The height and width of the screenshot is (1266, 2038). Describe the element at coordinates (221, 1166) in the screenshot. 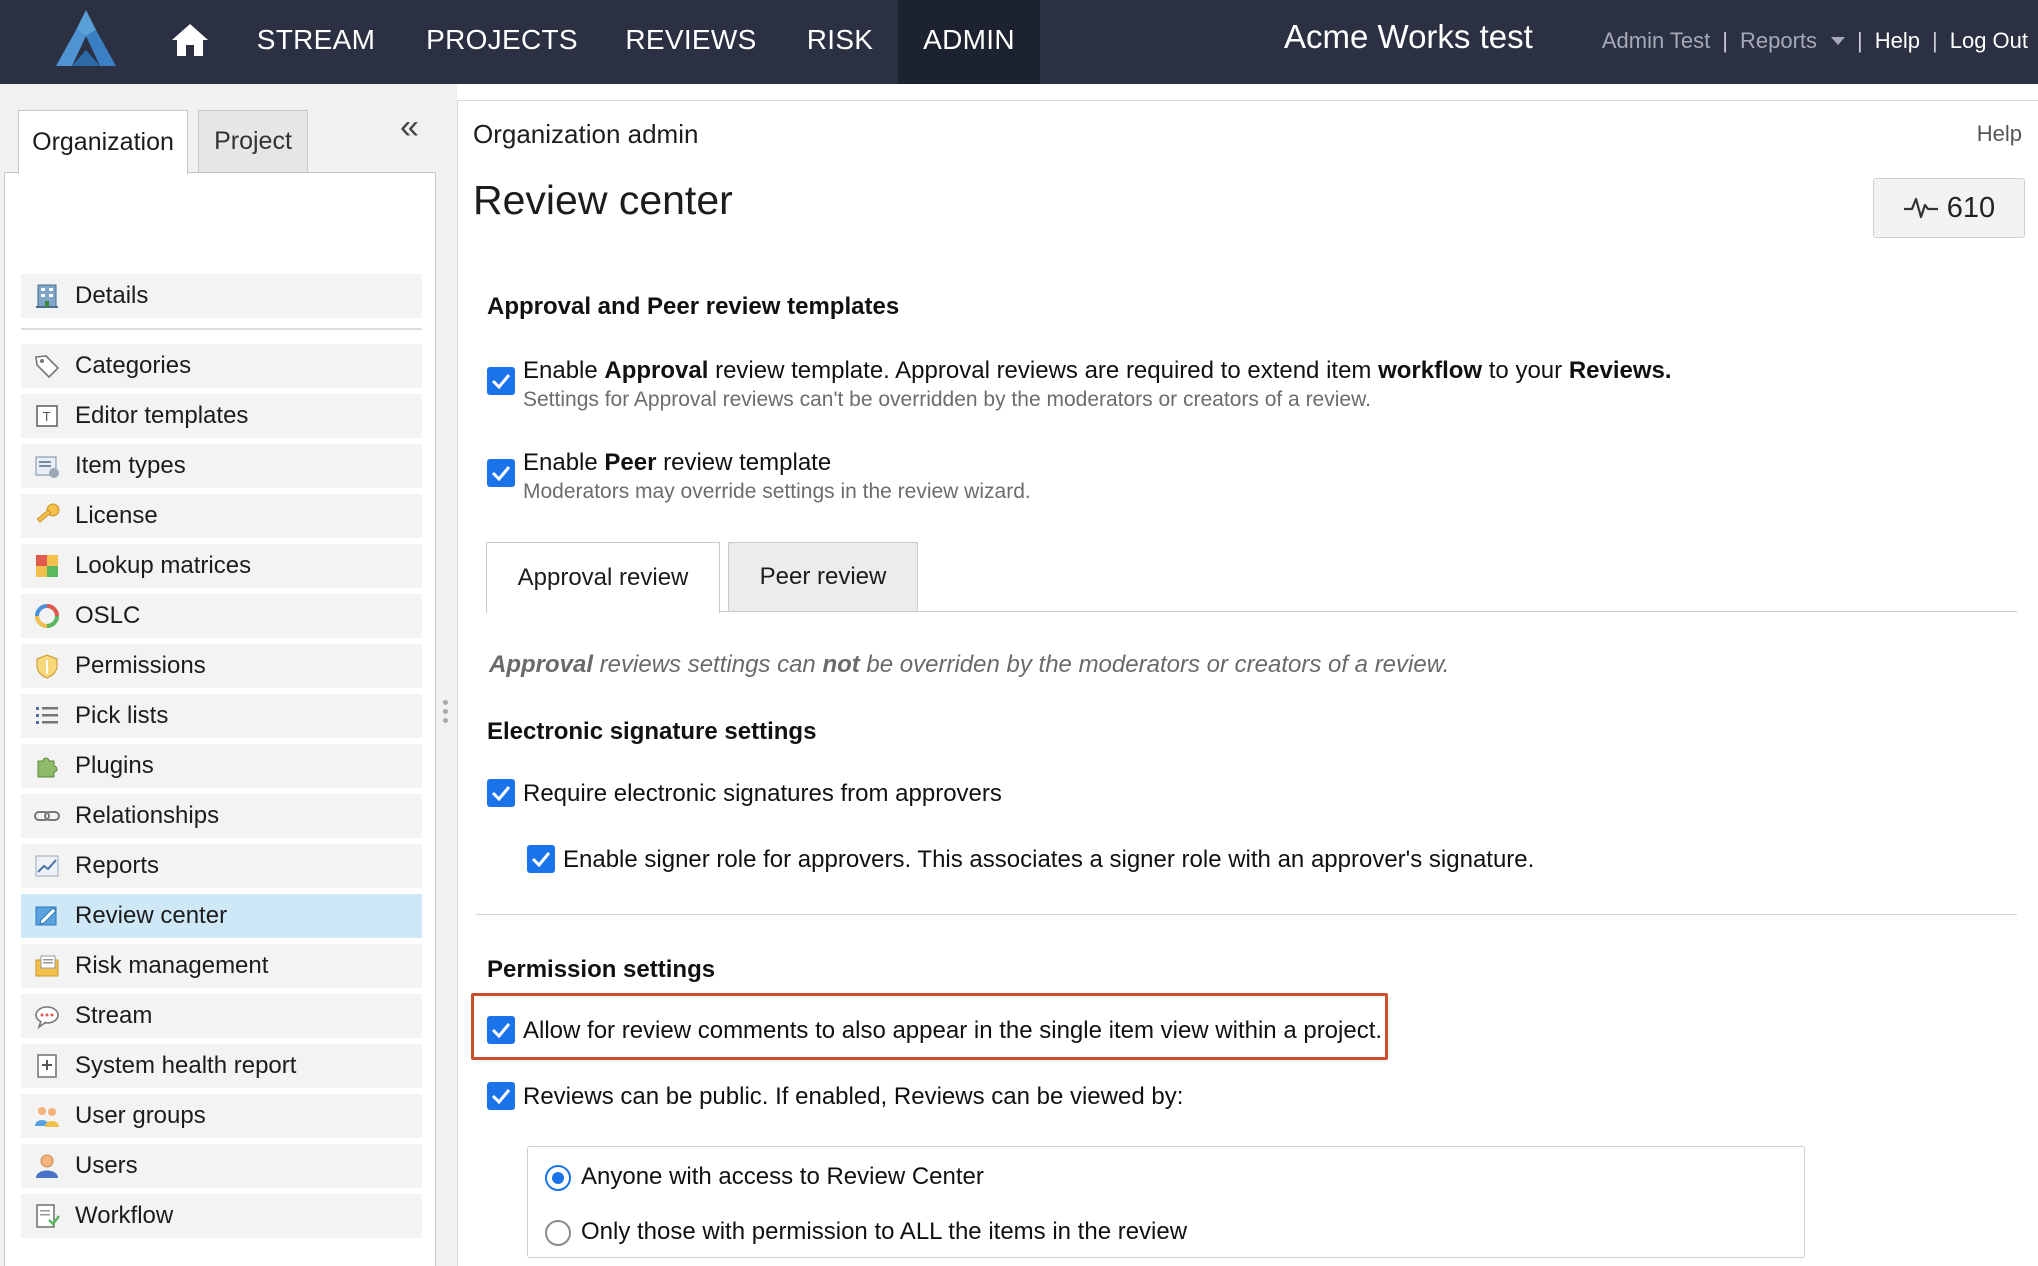

I see `sidebar-item-users: Users` at that location.